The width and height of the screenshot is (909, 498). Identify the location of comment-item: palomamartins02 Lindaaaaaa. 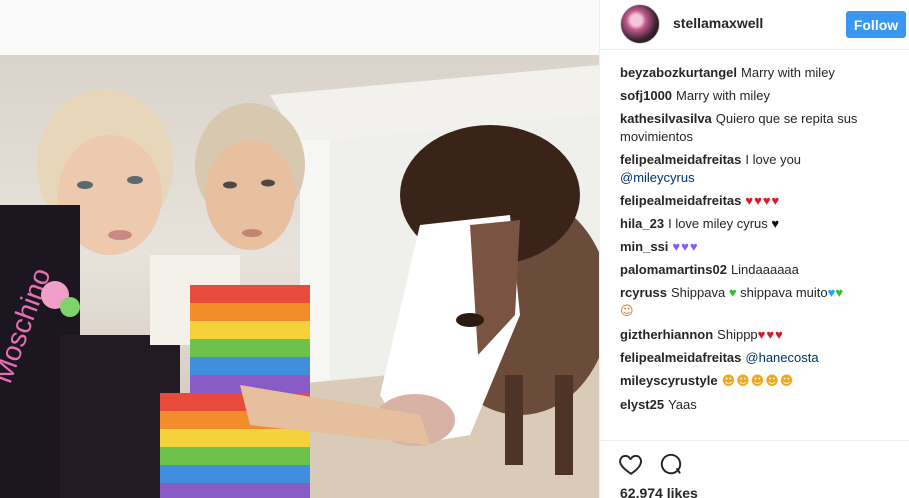
(760, 270).